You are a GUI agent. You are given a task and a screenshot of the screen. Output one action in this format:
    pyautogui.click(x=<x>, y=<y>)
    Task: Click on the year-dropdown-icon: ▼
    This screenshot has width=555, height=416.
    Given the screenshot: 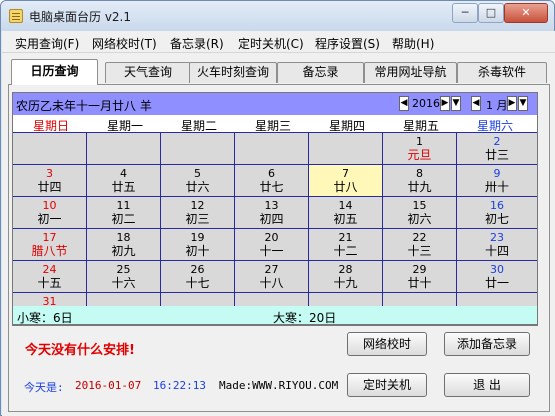 What is the action you would take?
    pyautogui.click(x=456, y=103)
    